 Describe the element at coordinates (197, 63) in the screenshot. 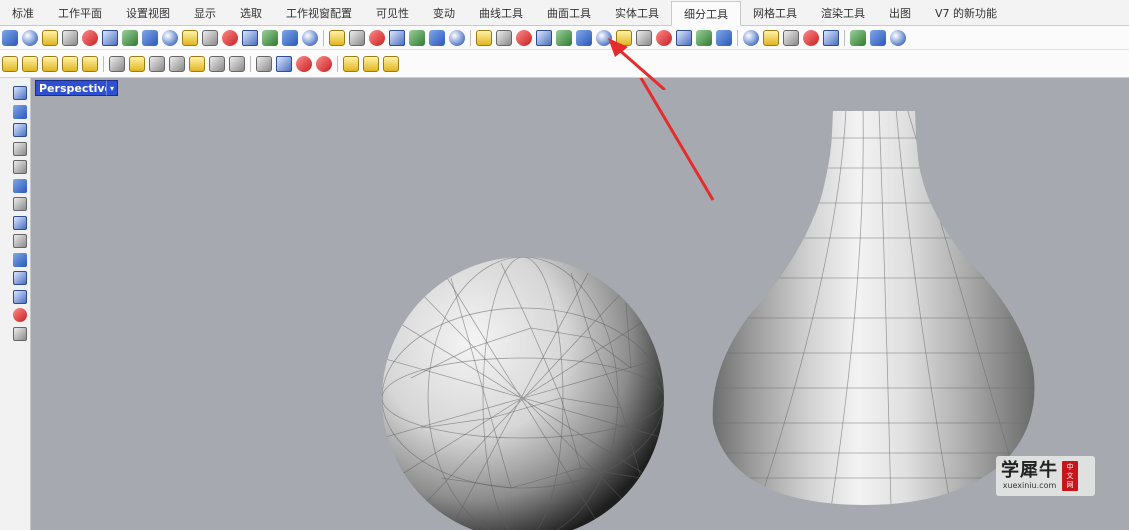

I see `unlock-icon` at that location.